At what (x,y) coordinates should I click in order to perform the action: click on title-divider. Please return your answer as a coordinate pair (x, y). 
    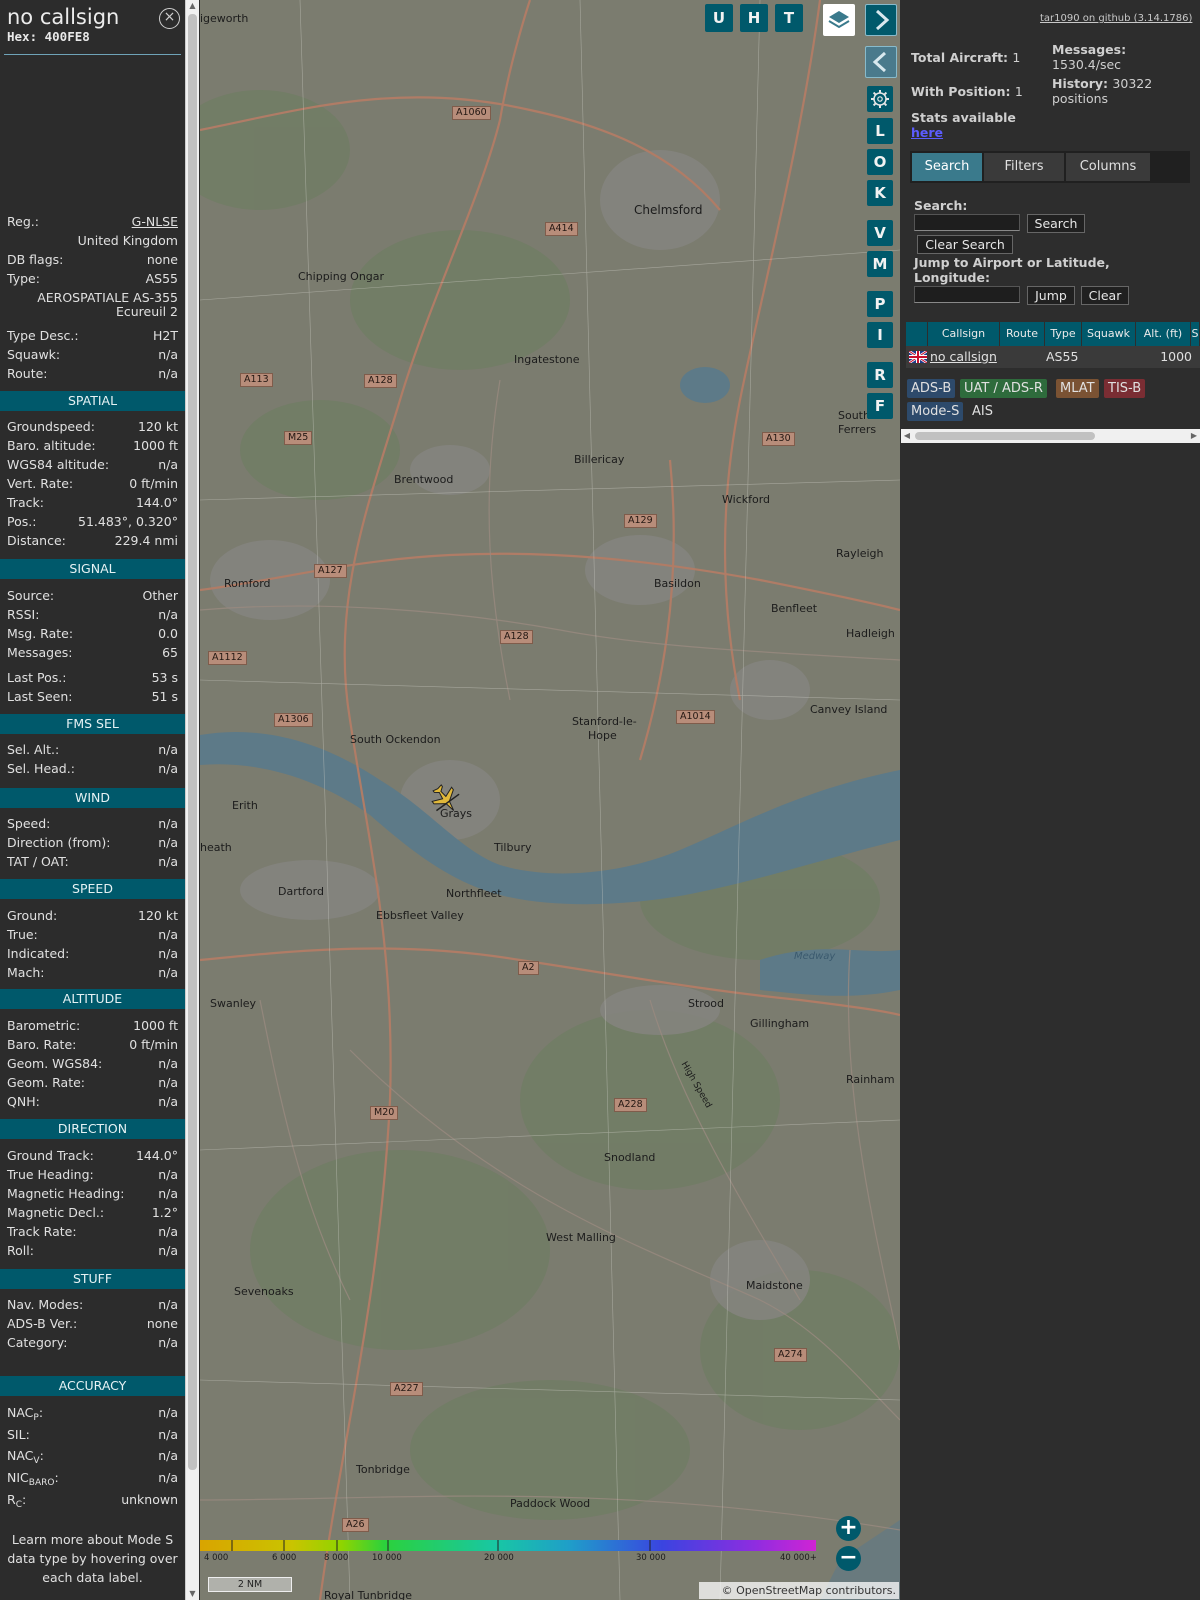
    Looking at the image, I should click on (92, 54).